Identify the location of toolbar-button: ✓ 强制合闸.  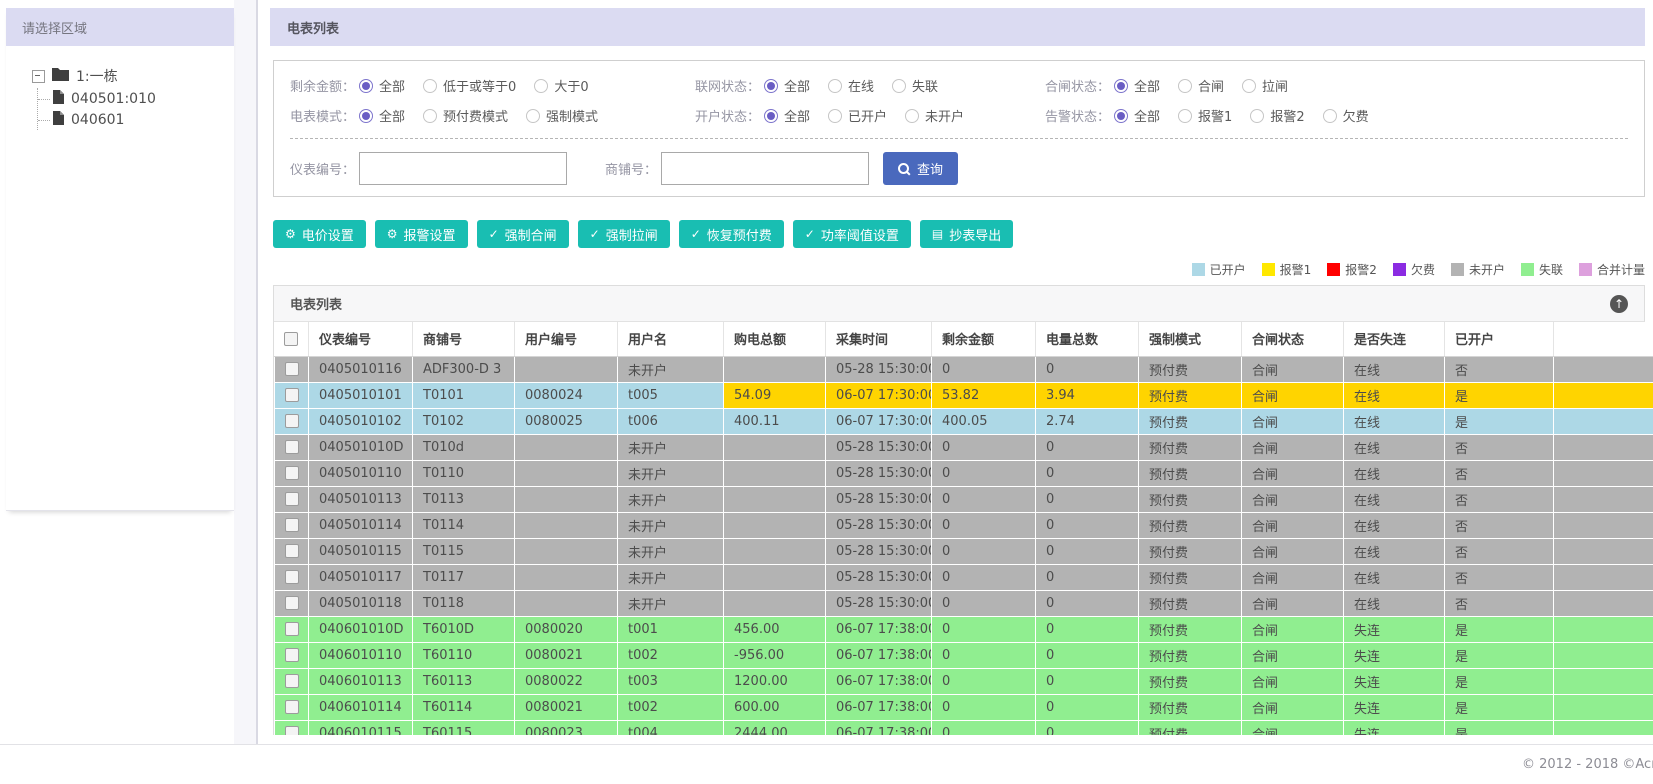
(522, 234).